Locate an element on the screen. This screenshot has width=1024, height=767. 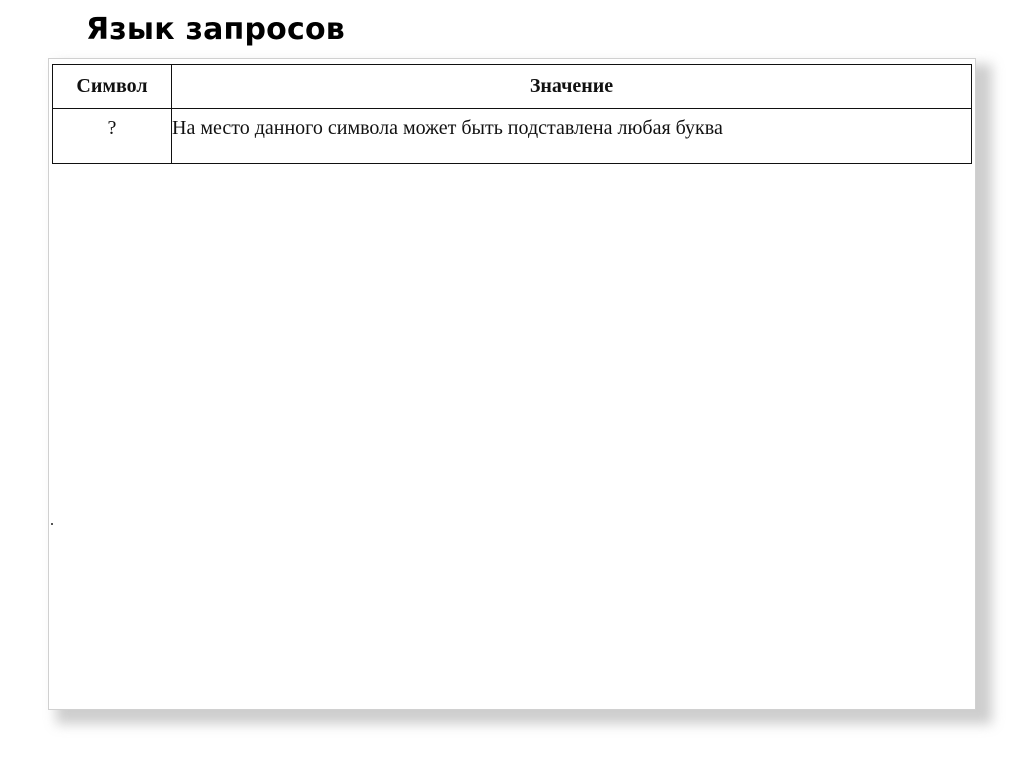
table-header-row: Символ Значение is located at coordinates (512, 86).